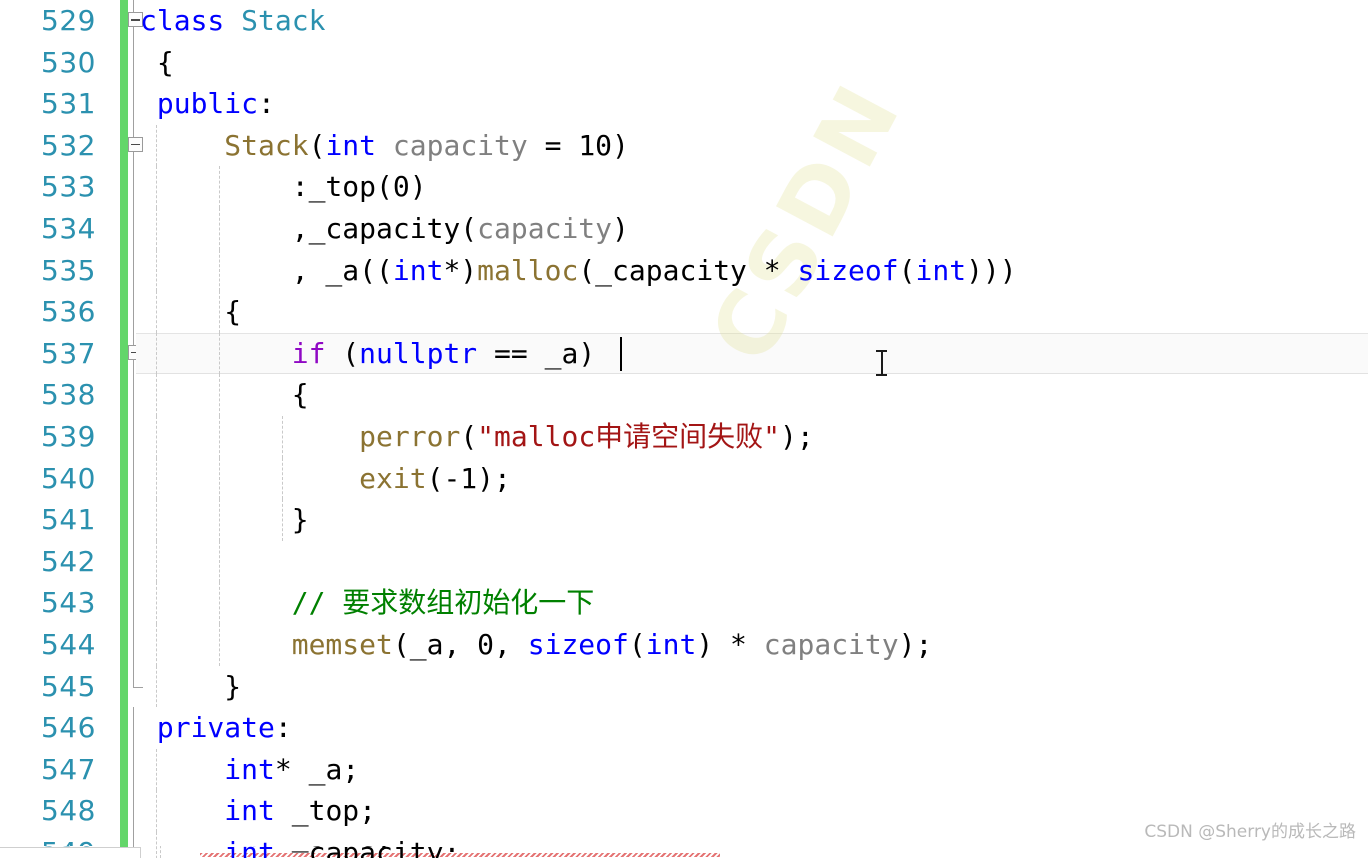 The height and width of the screenshot is (858, 1368). What do you see at coordinates (68, 603) in the screenshot?
I see `line-number: 543` at bounding box center [68, 603].